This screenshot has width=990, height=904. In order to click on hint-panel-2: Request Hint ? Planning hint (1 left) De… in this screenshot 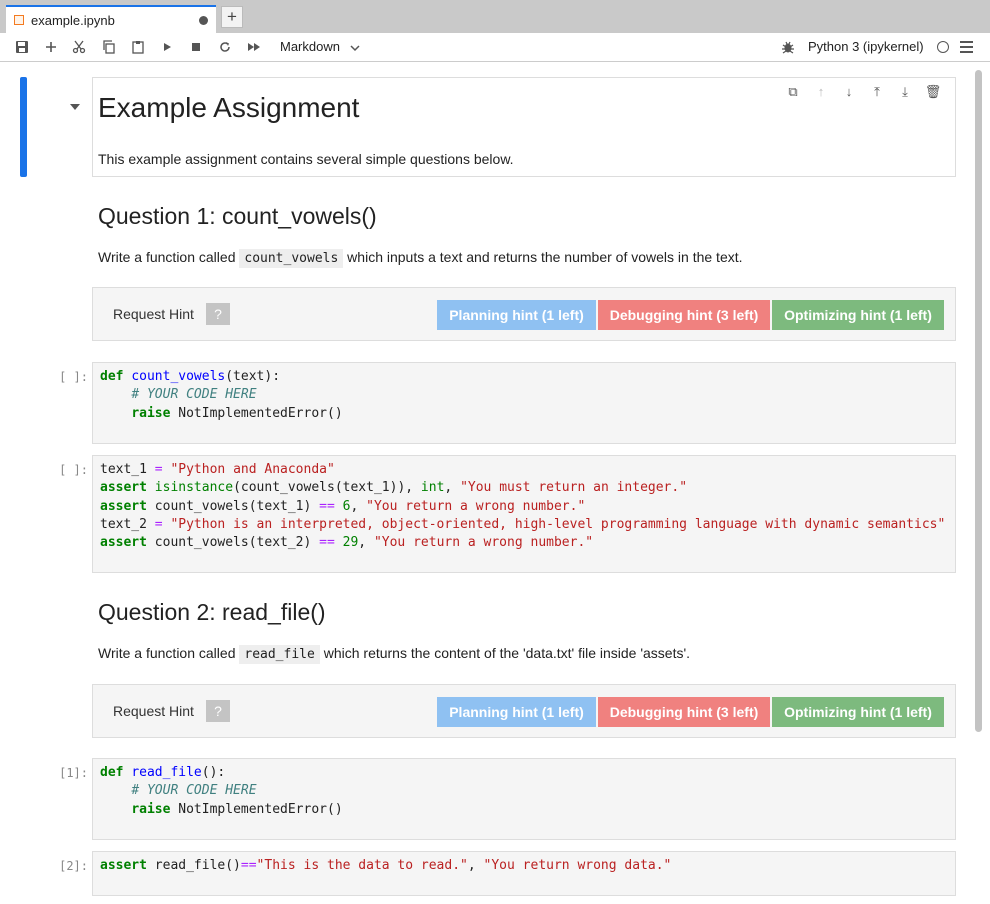, I will do `click(524, 711)`.